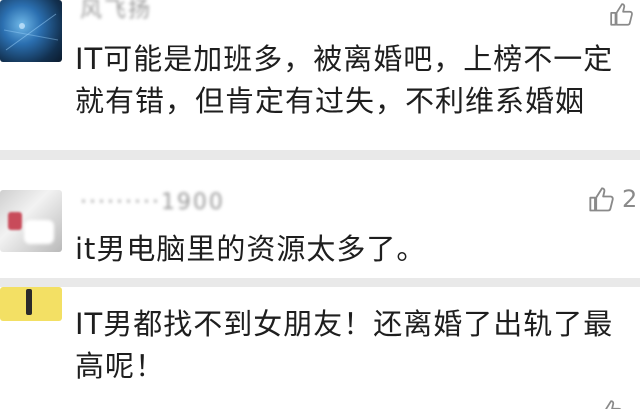 This screenshot has width=640, height=409. What do you see at coordinates (116, 12) in the screenshot?
I see `comment-username: 风飞扬` at bounding box center [116, 12].